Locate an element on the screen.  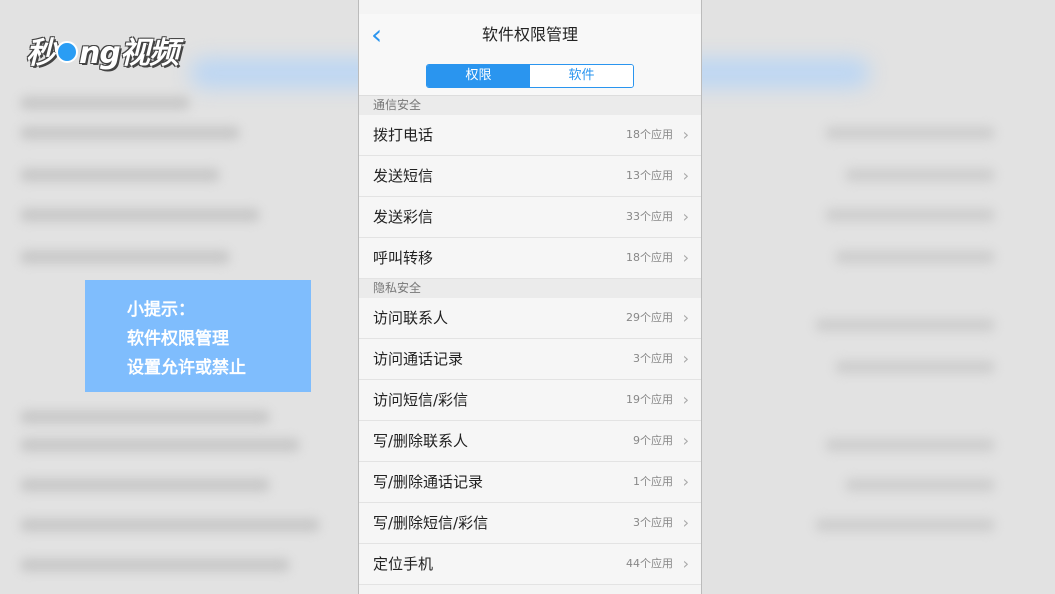
play-dot-icon is located at coordinates (67, 51).